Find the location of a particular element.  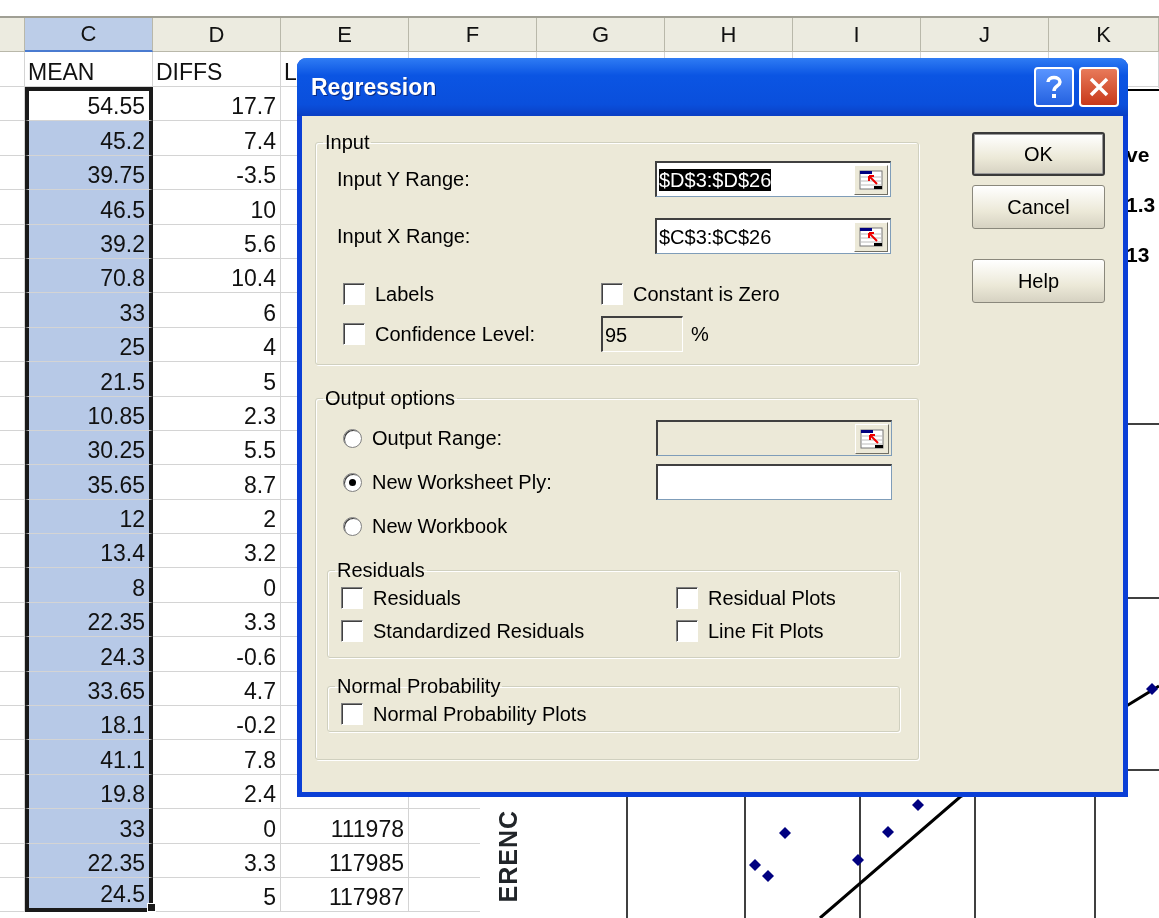

table-cell: 17.7 is located at coordinates (217, 104).